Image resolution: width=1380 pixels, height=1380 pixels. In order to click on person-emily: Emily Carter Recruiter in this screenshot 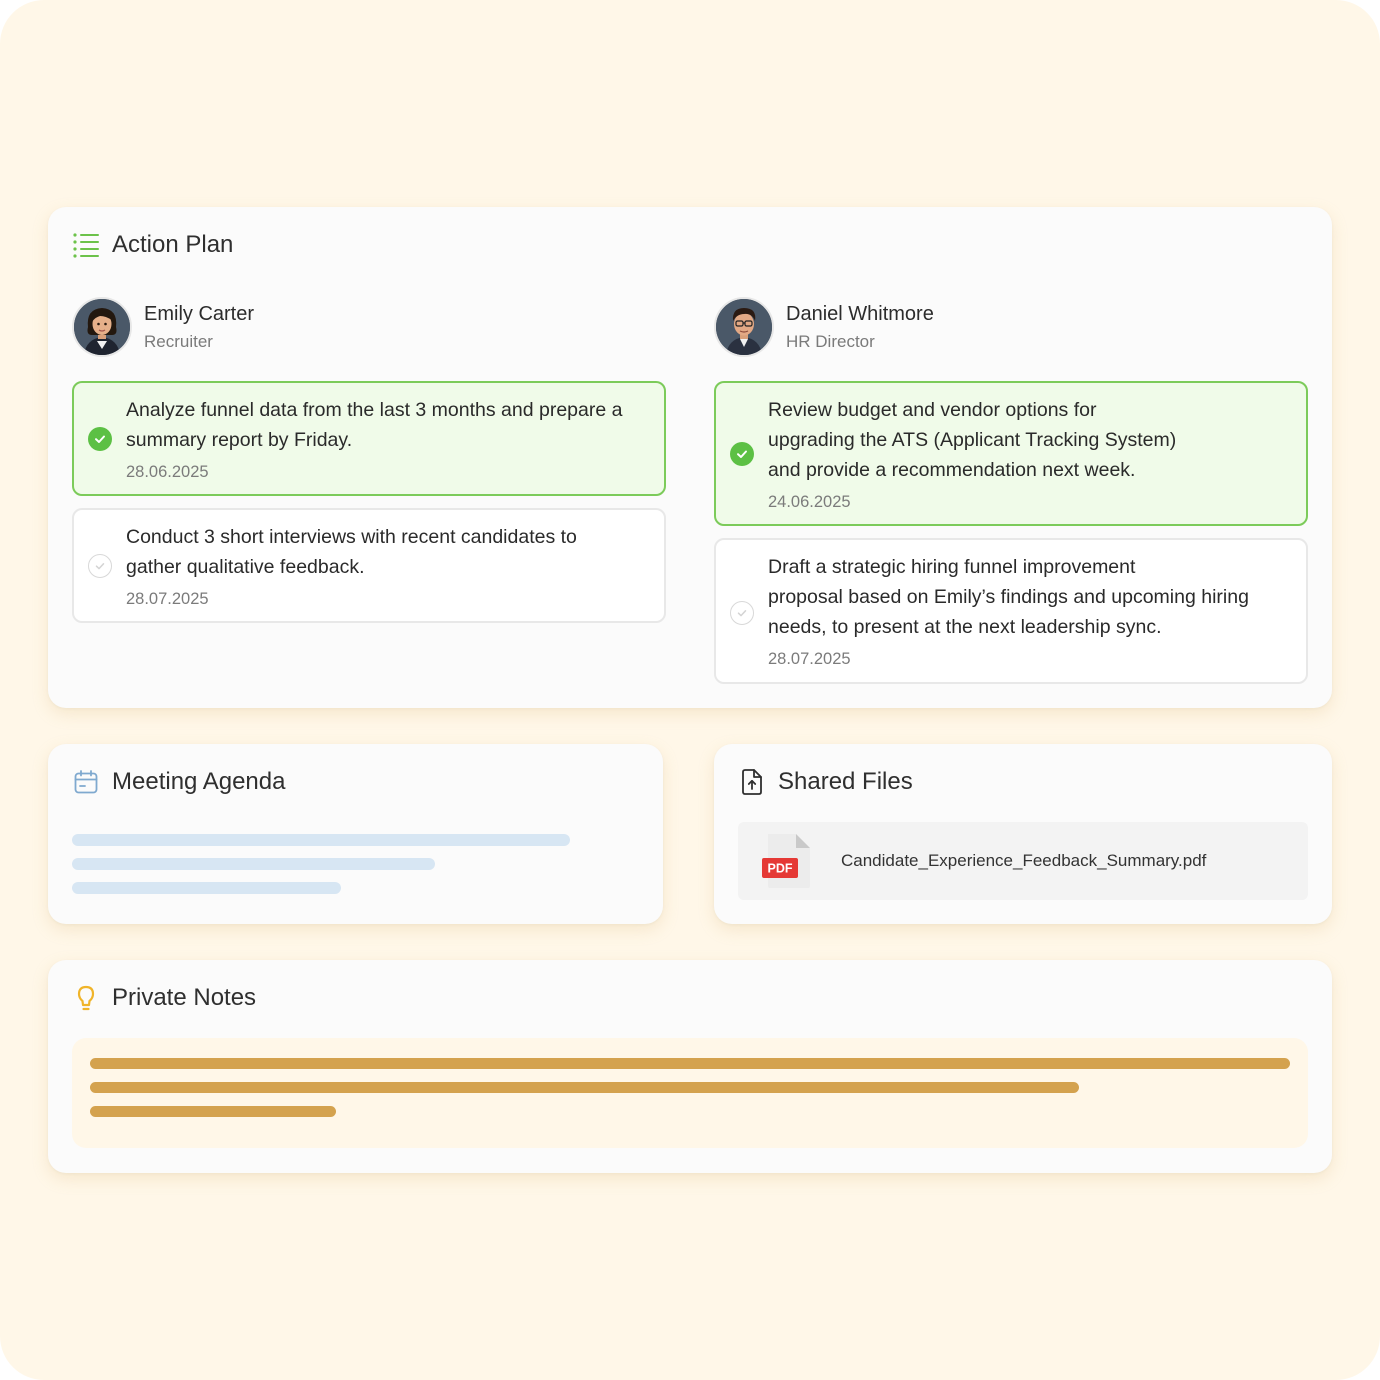, I will do `click(163, 327)`.